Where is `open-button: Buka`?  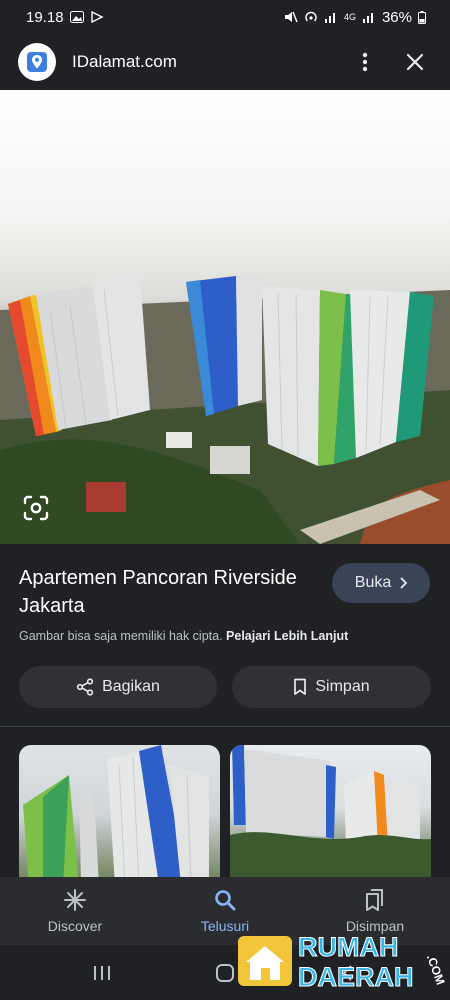 open-button: Buka is located at coordinates (381, 583).